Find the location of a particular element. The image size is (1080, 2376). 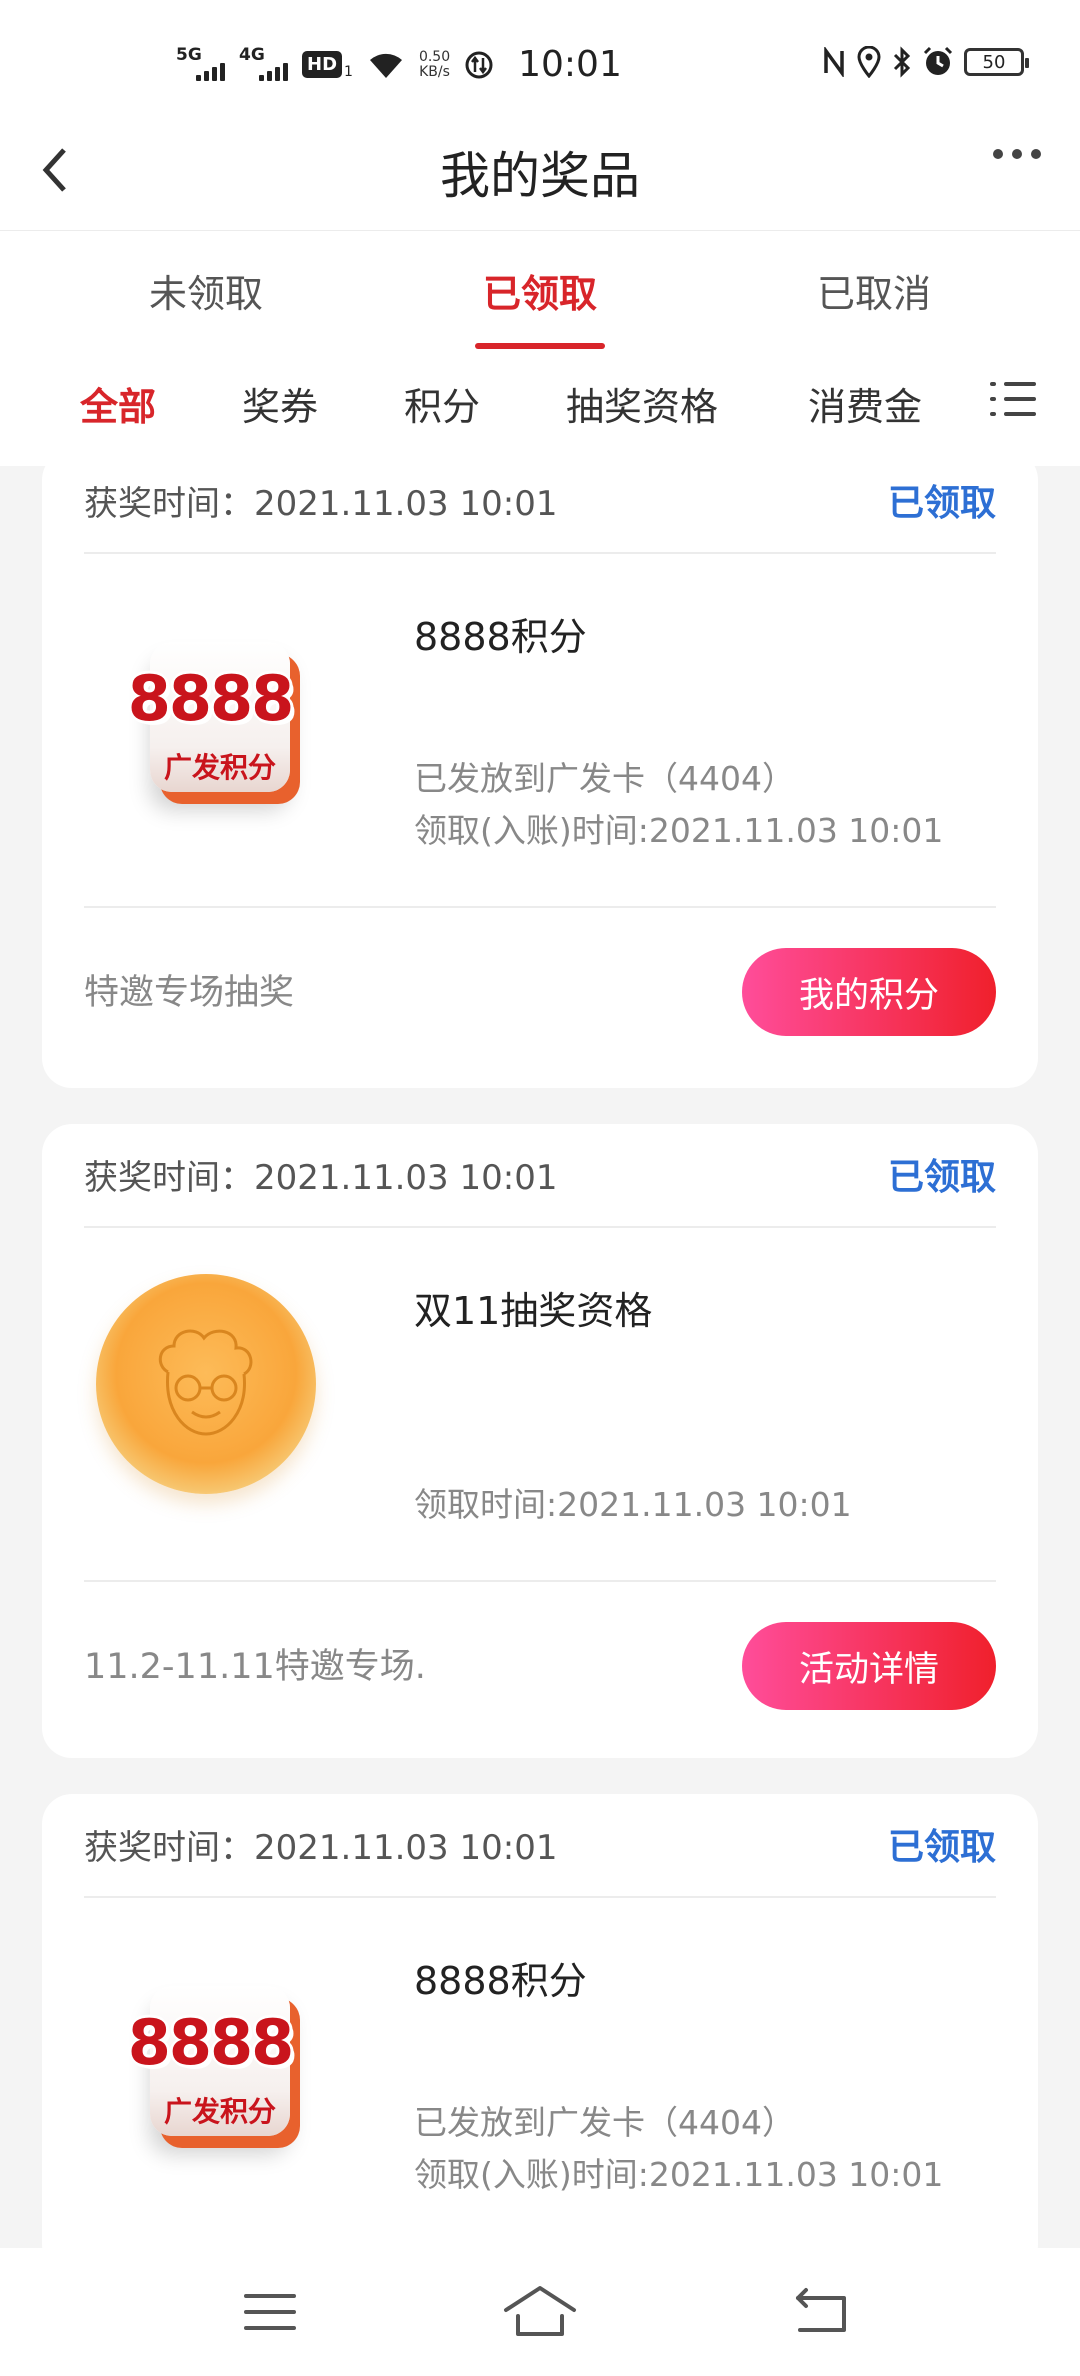

tab-label: 已取消 is located at coordinates (873, 294).